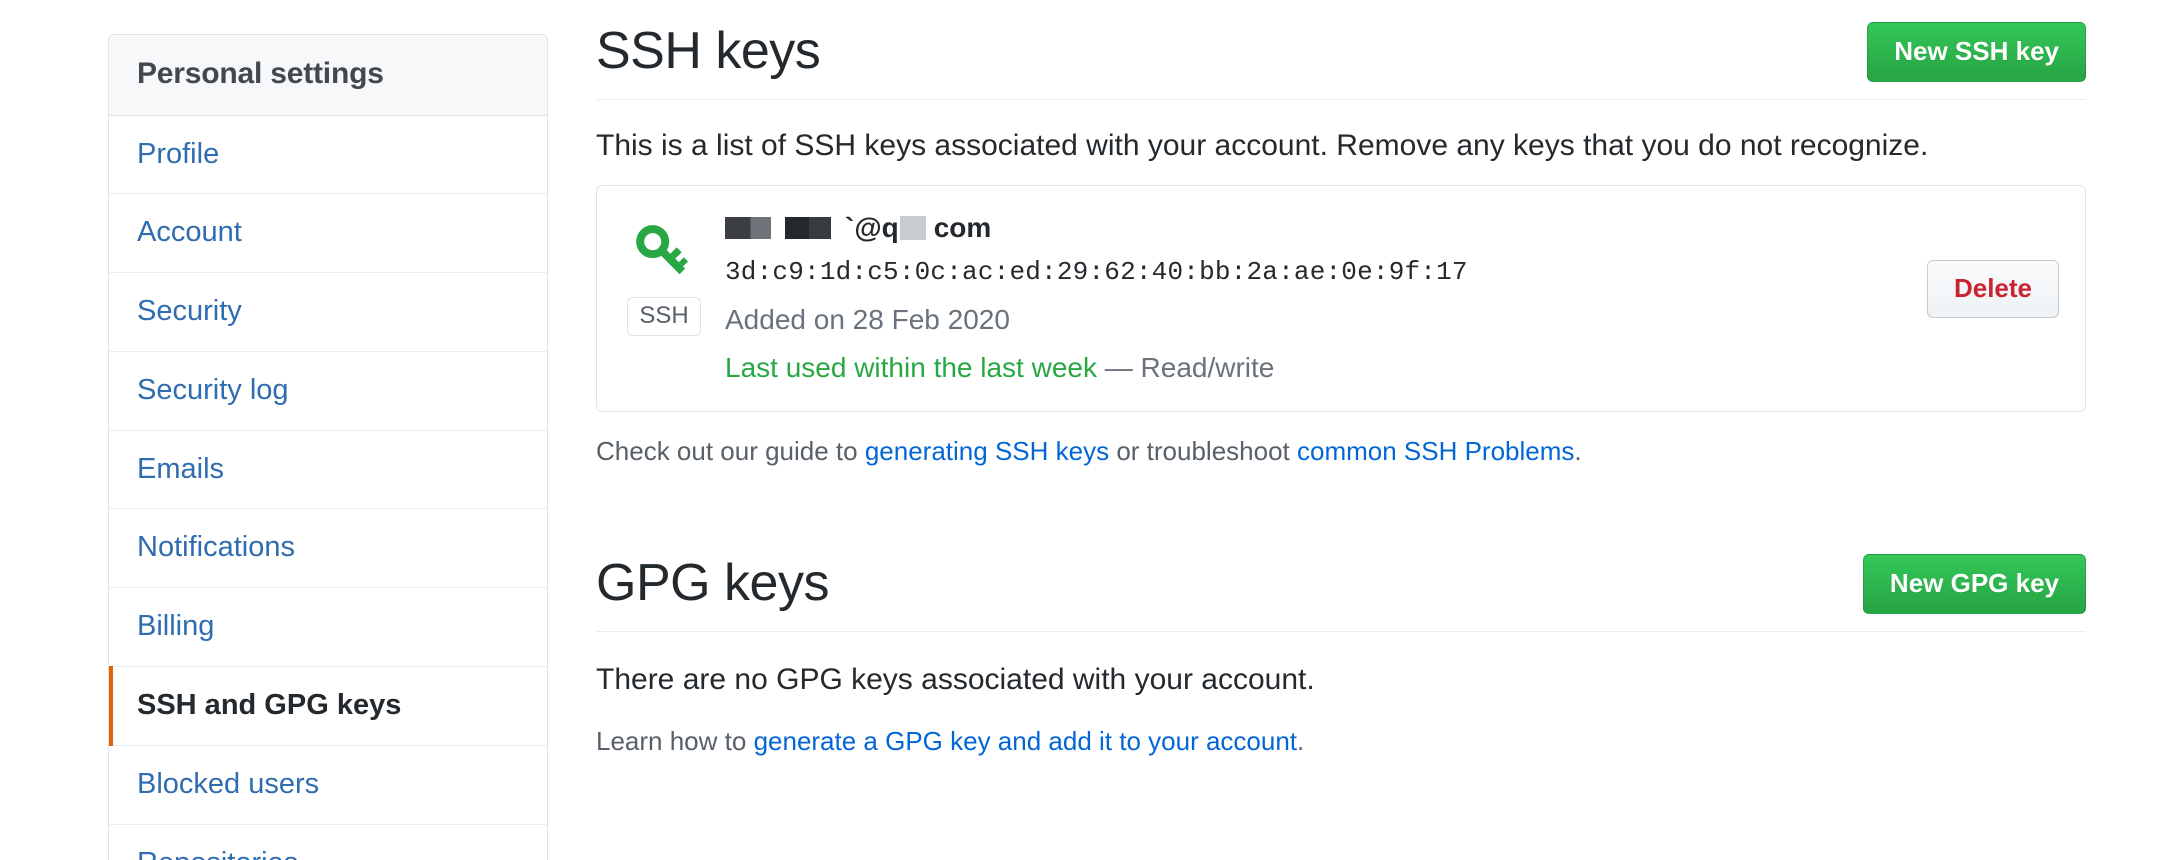  I want to click on sidebar-item-label: Profile, so click(178, 153).